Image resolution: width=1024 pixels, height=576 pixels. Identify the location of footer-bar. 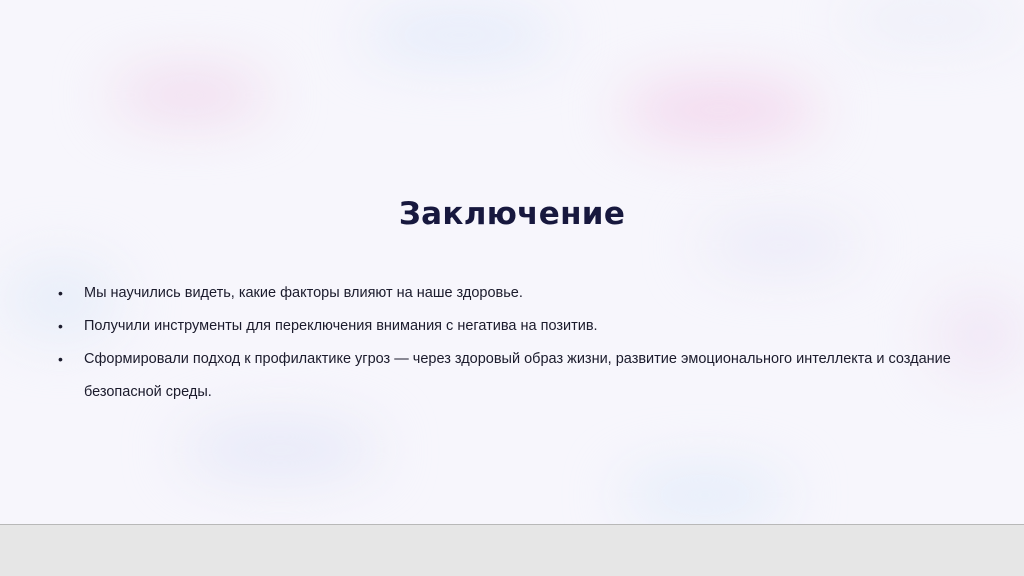
(512, 550).